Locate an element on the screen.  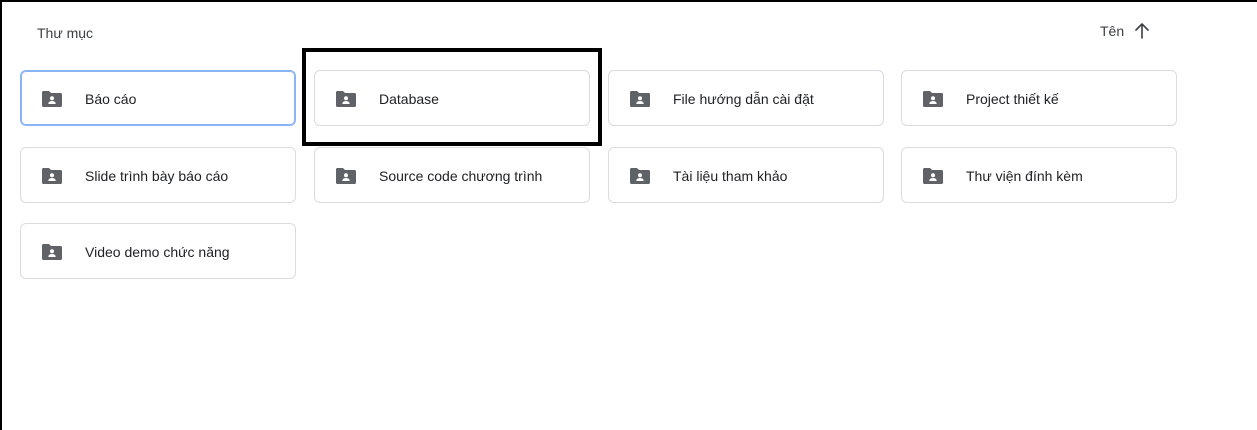
folder-item: Project thiết kế is located at coordinates (1039, 98).